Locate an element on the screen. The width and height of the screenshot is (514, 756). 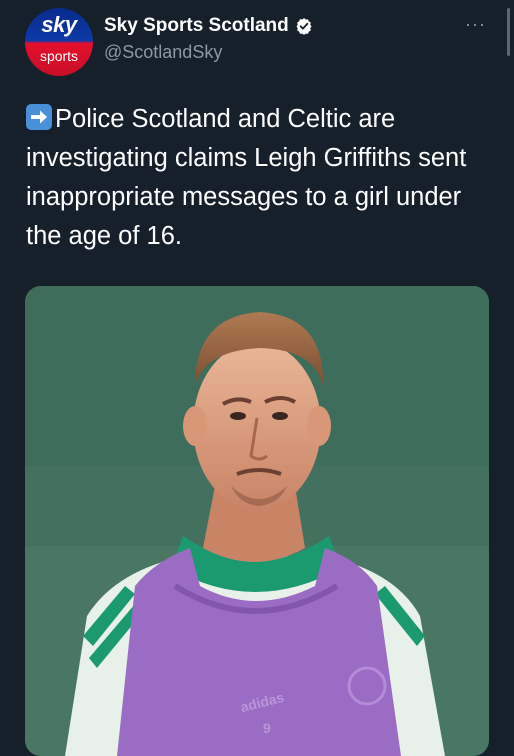
scrollbar is located at coordinates (508, 32).